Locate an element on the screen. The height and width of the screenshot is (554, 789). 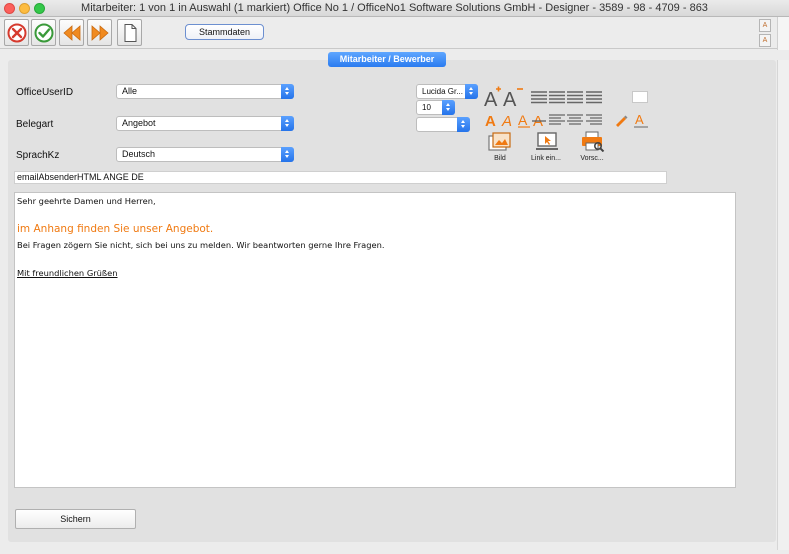
print-preview-icon is located at coordinates (593, 141).